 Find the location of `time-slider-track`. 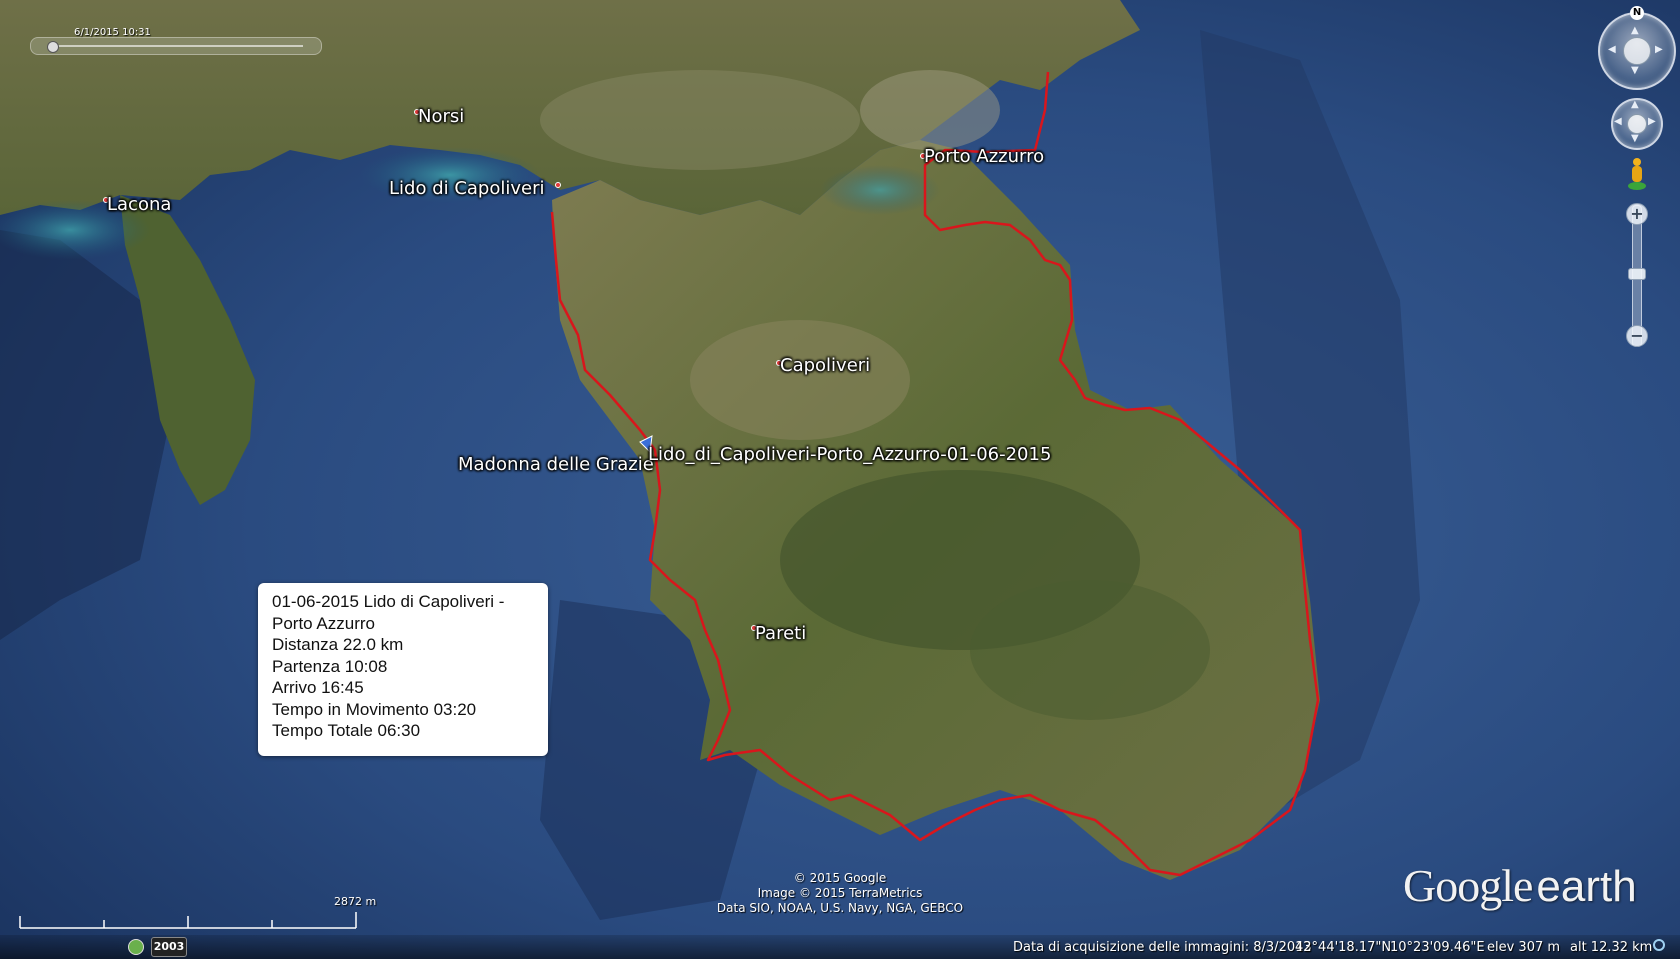

time-slider-track is located at coordinates (176, 46).